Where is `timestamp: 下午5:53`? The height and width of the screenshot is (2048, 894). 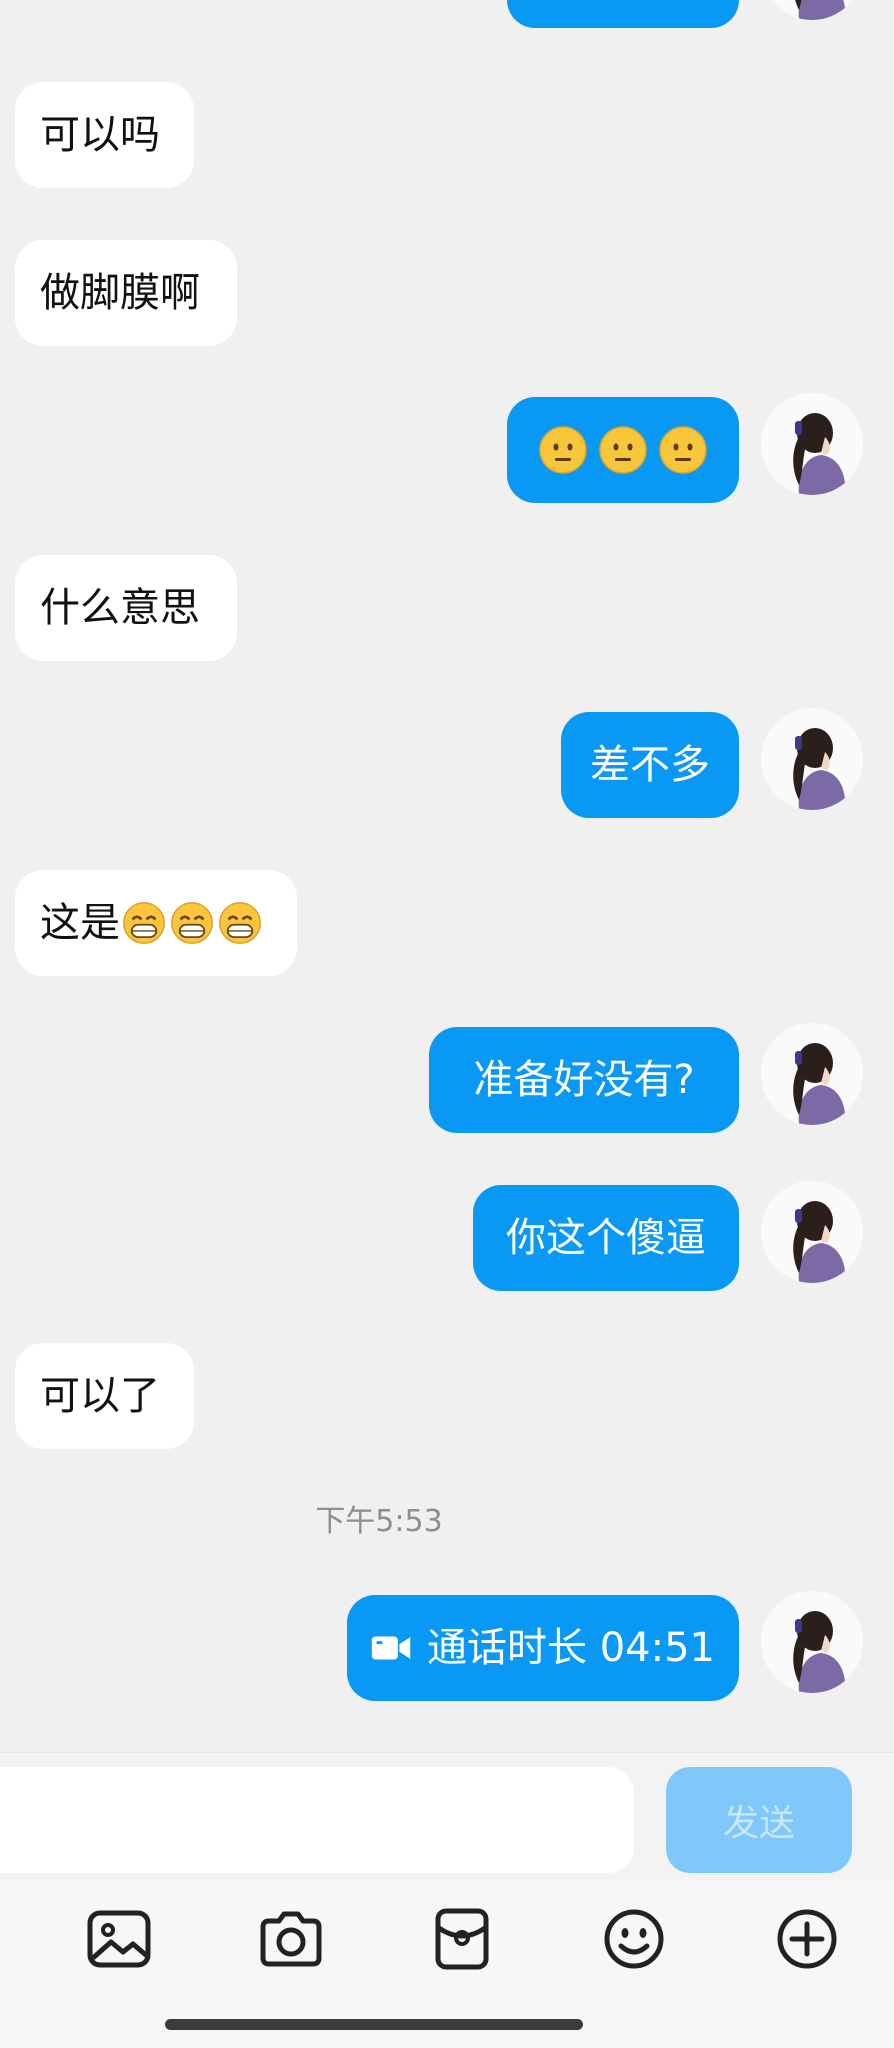 timestamp: 下午5:53 is located at coordinates (379, 1521).